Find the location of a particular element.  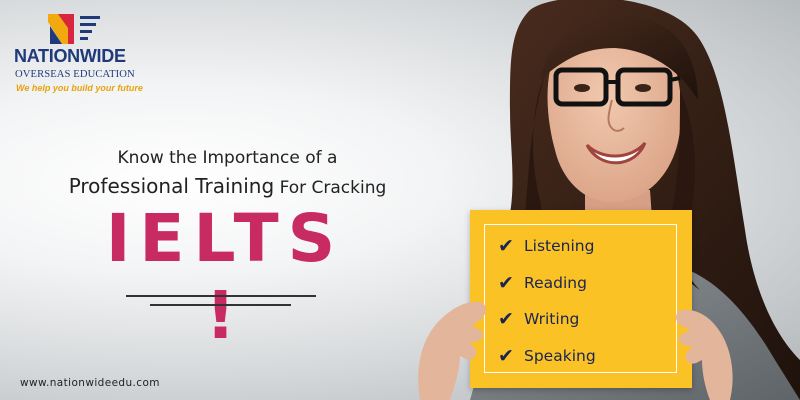

right-hand-illustration is located at coordinates (704, 354).